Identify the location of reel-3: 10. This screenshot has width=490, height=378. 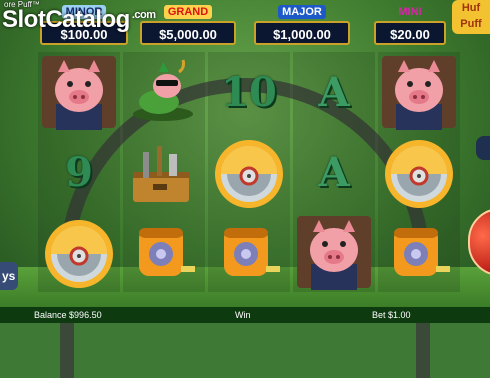
(249, 172).